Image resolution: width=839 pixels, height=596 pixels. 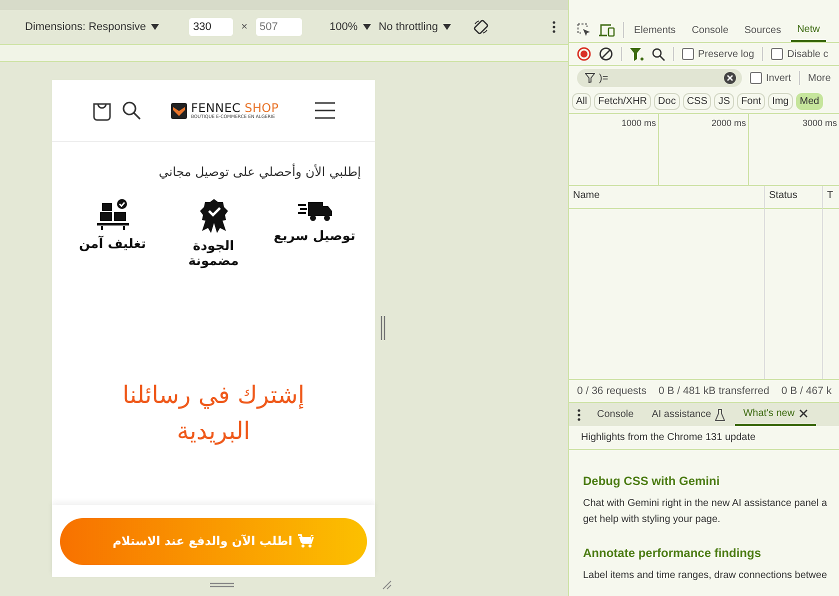 I want to click on zoom-dropdown: 100%, so click(x=350, y=27).